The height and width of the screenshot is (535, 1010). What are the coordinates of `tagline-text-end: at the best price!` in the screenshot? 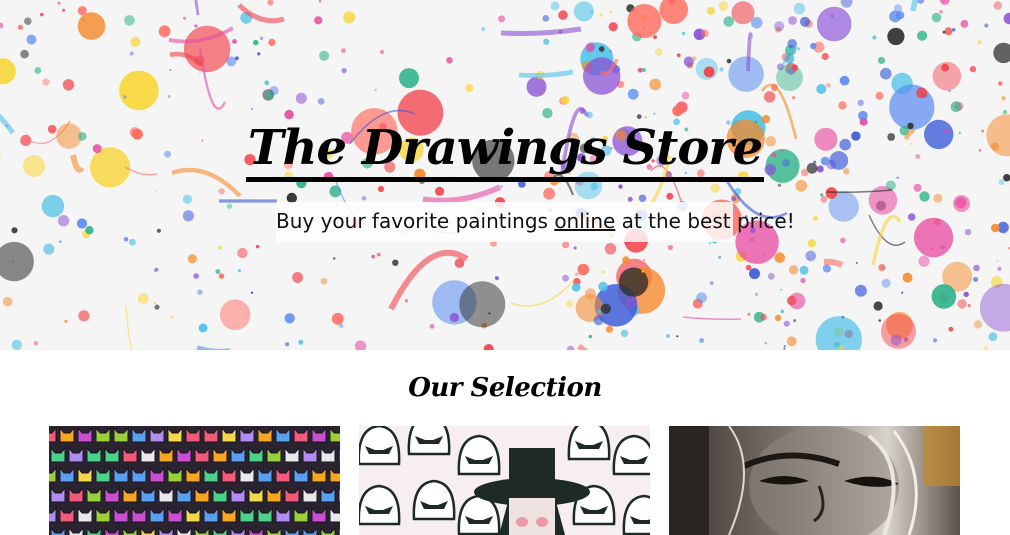 It's located at (705, 221).